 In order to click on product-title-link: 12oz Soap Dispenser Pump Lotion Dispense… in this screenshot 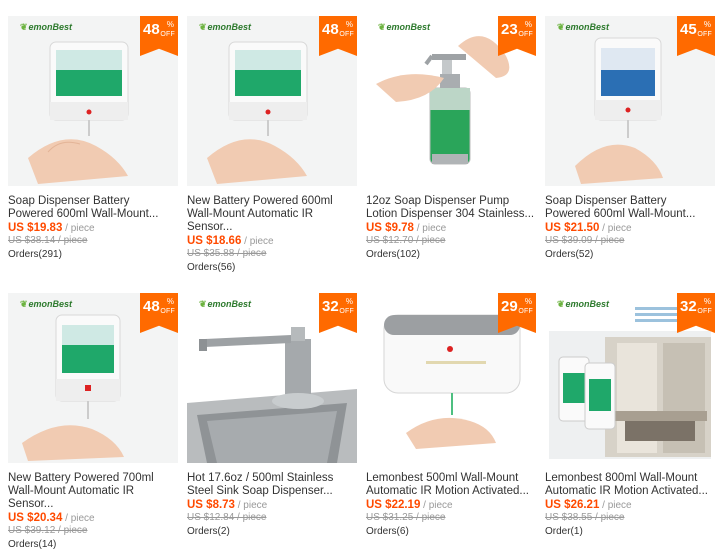, I will do `click(451, 208)`.